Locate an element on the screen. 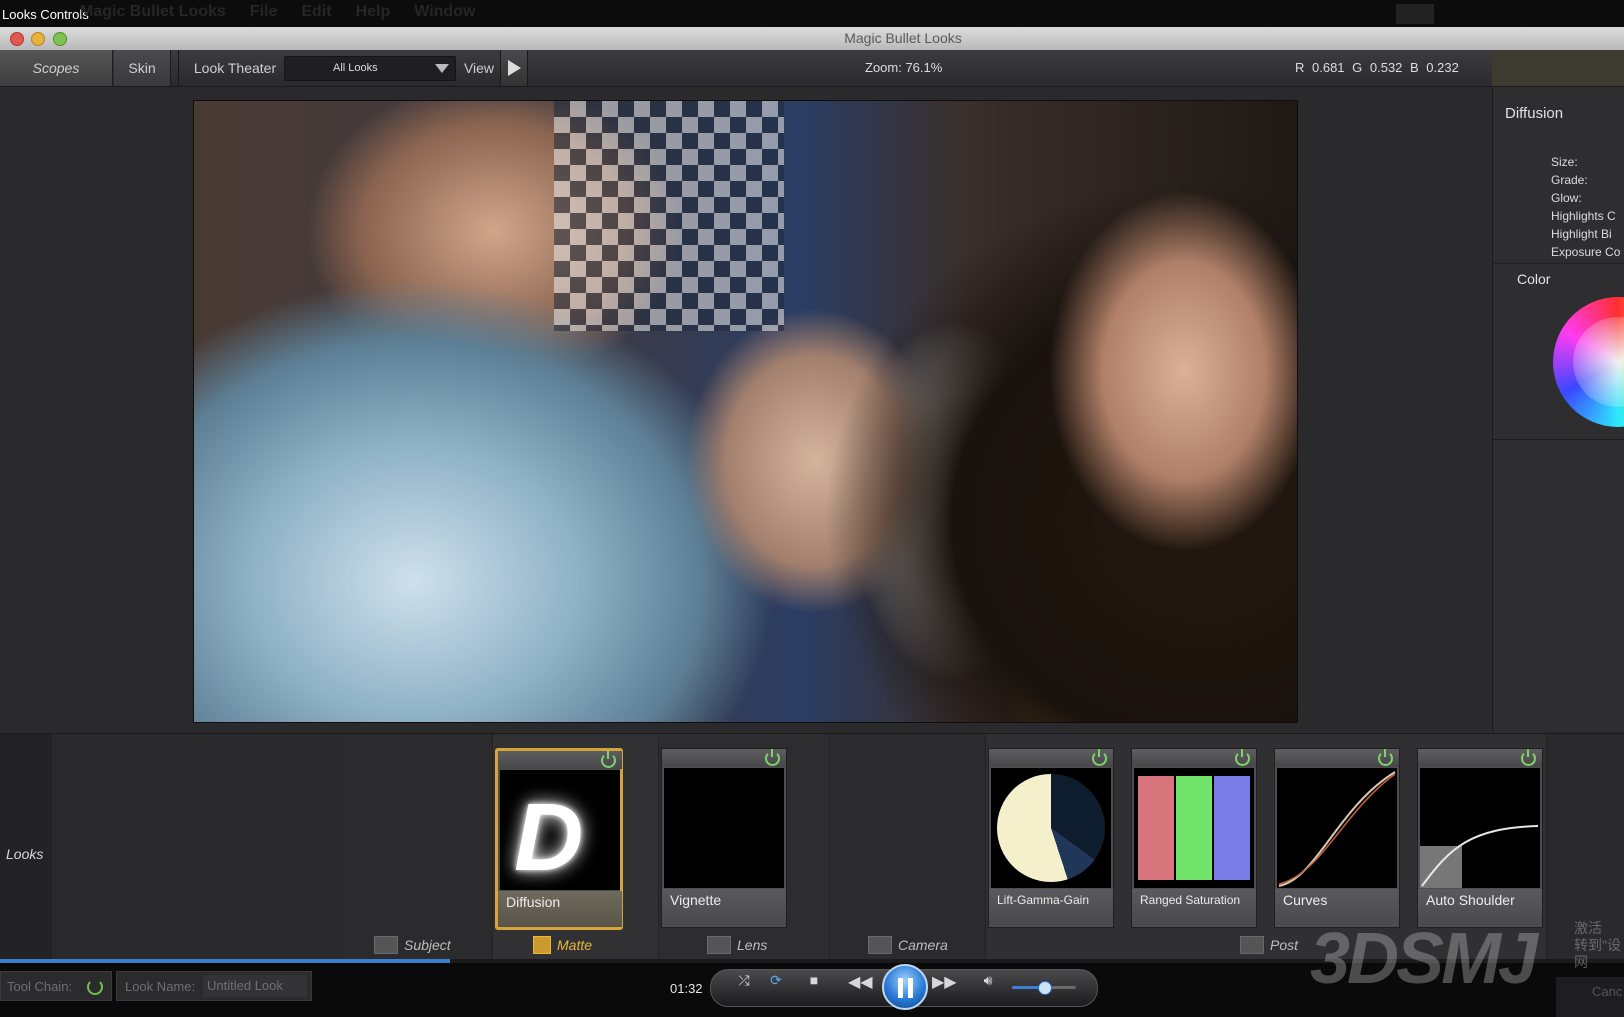 Image resolution: width=1624 pixels, height=1017 pixels. curves-thumbnail is located at coordinates (1337, 828).